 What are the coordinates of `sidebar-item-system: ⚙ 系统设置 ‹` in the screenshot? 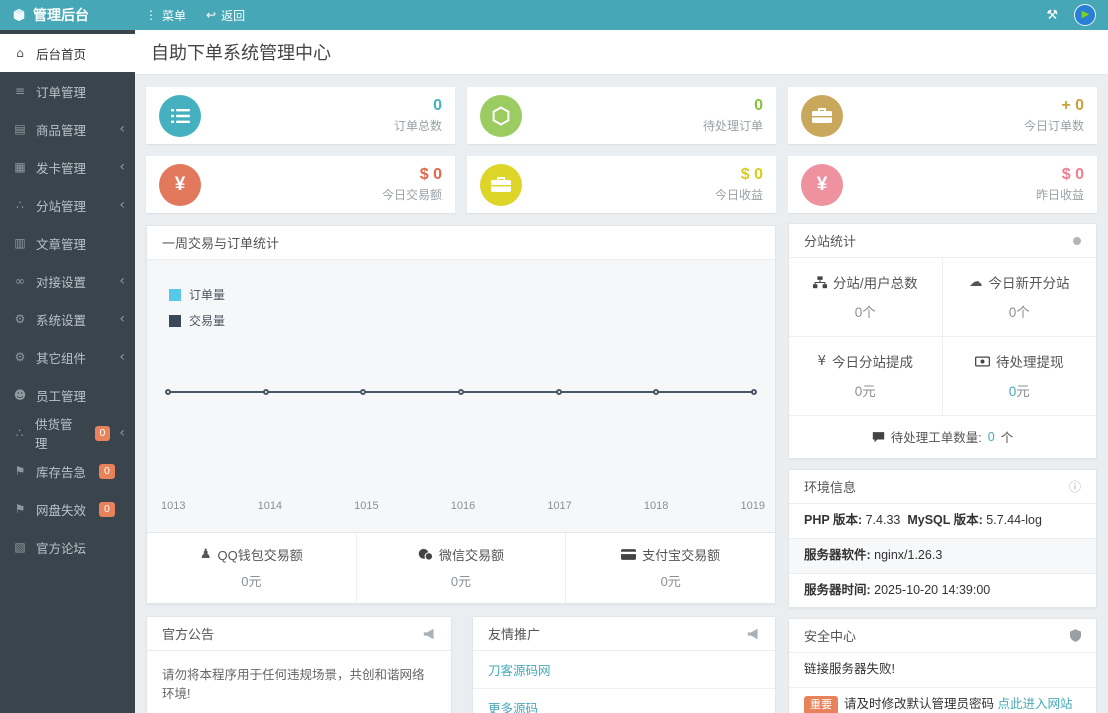 It's located at (67, 319).